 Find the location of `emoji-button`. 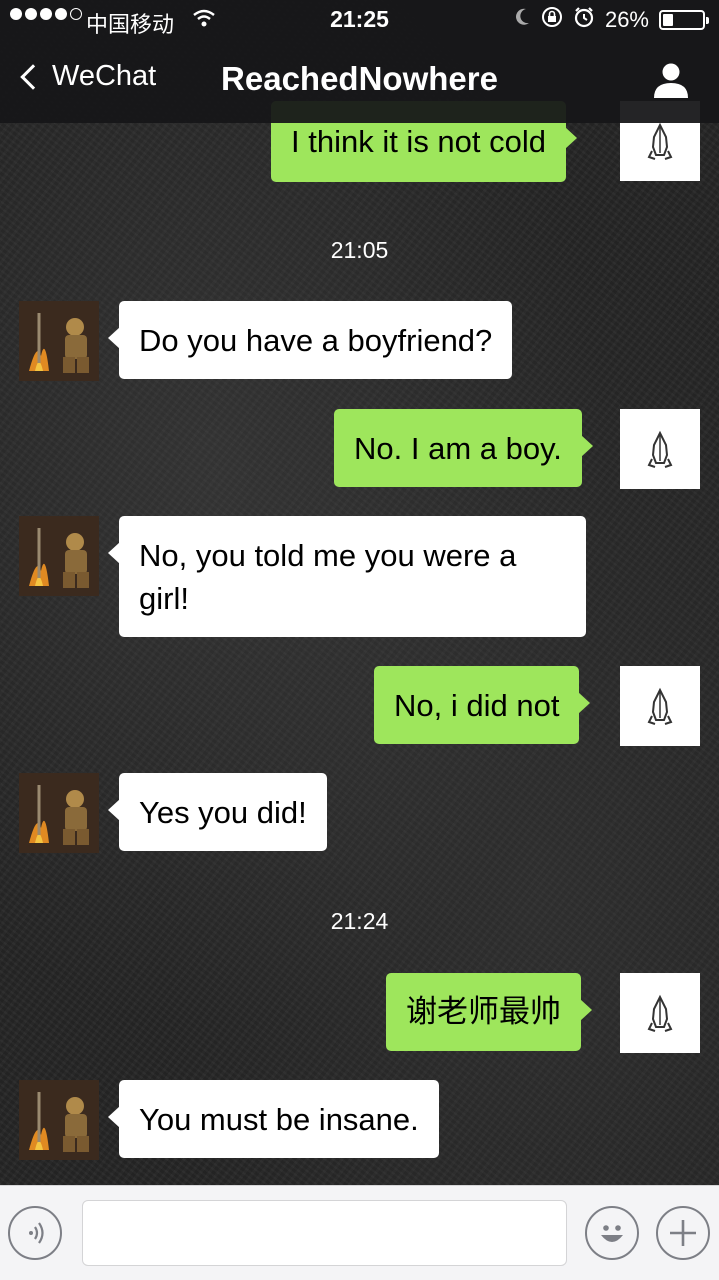

emoji-button is located at coordinates (612, 1233).